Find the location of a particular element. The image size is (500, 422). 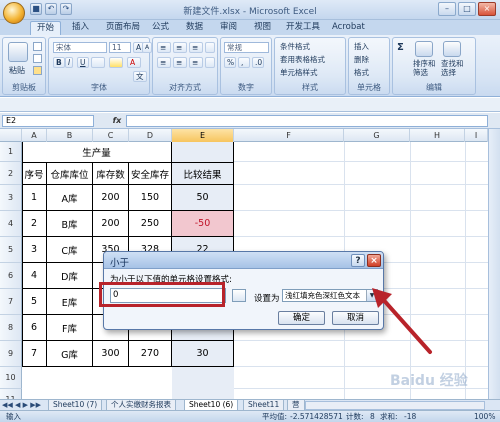

find-select-icon is located at coordinates (452, 49).